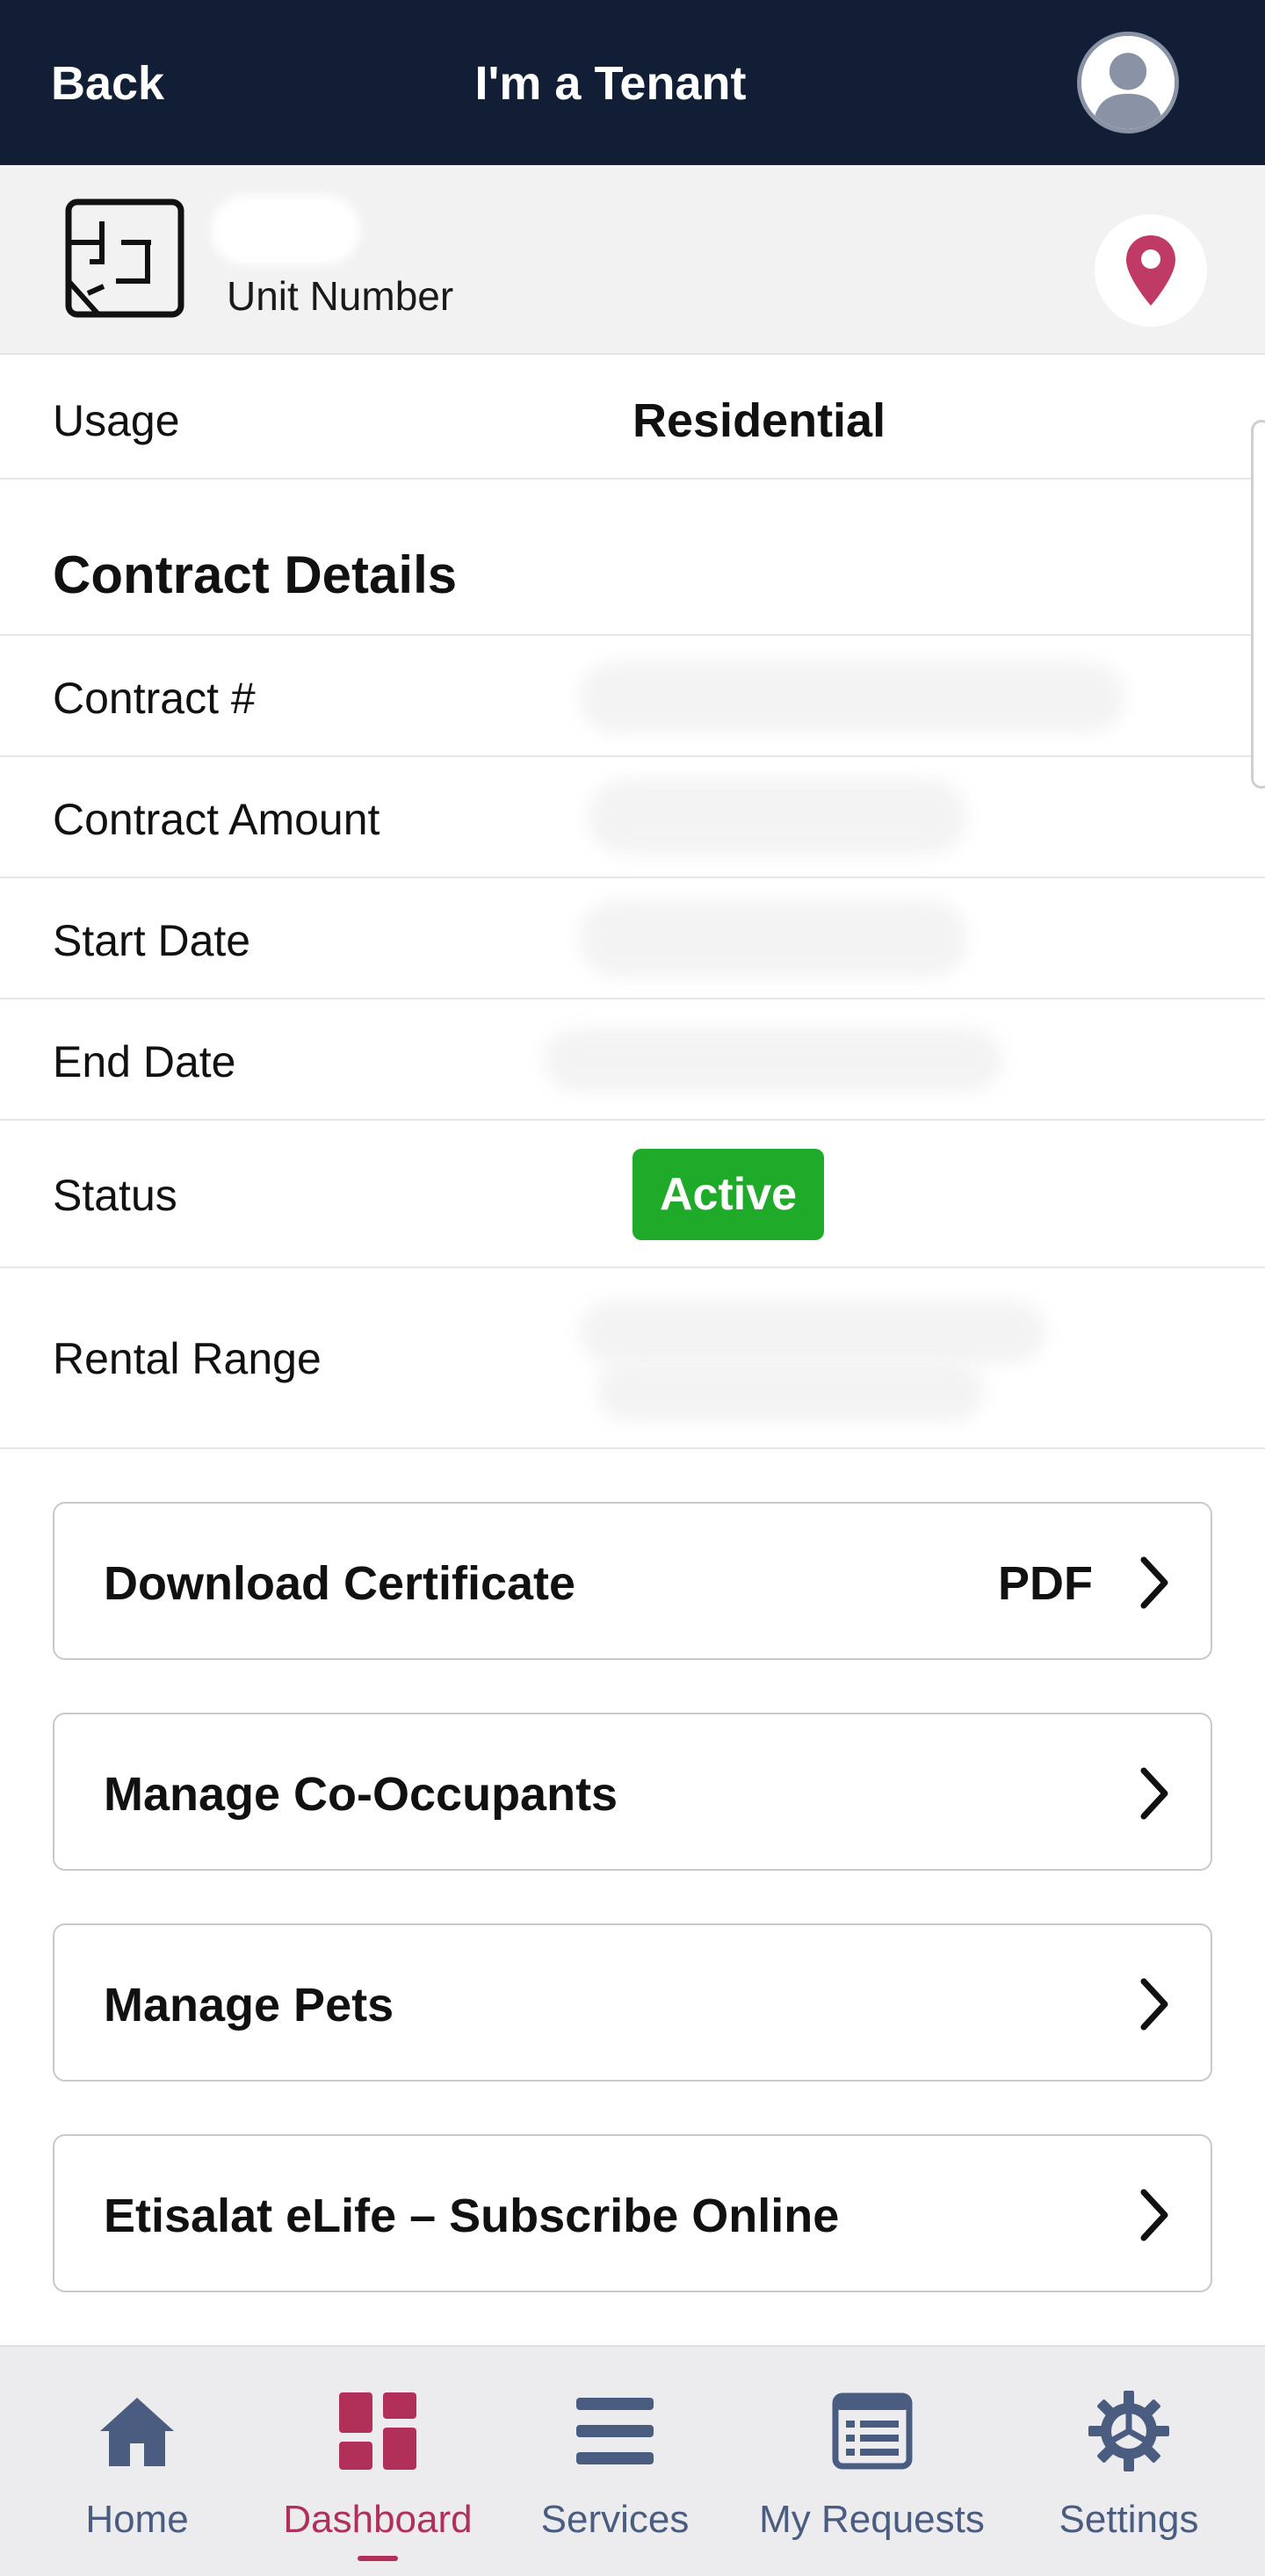 This screenshot has height=2576, width=1265. I want to click on active-tab-indicator, so click(378, 2558).